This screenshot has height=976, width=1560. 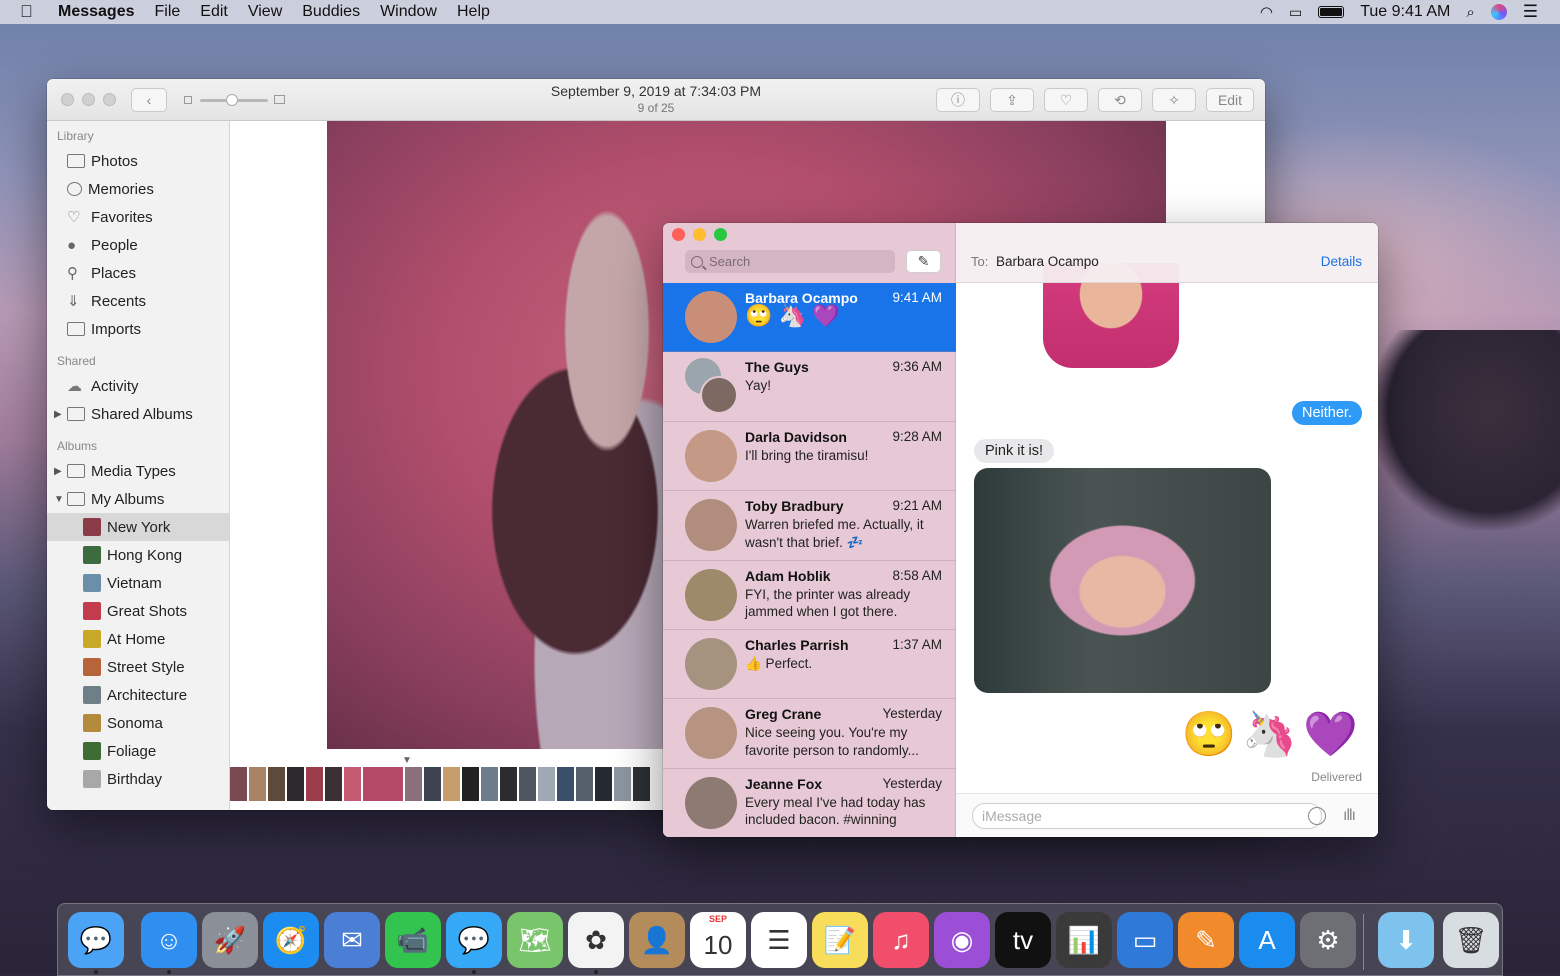 What do you see at coordinates (265, 12) in the screenshot?
I see `menu-view: View` at bounding box center [265, 12].